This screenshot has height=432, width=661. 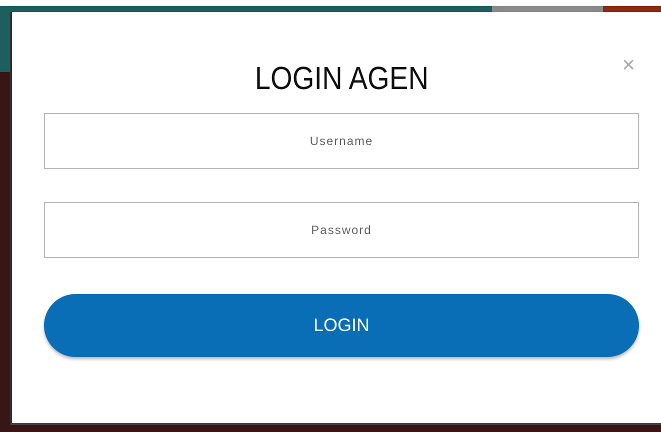 I want to click on login-button: LOGIN, so click(x=341, y=325).